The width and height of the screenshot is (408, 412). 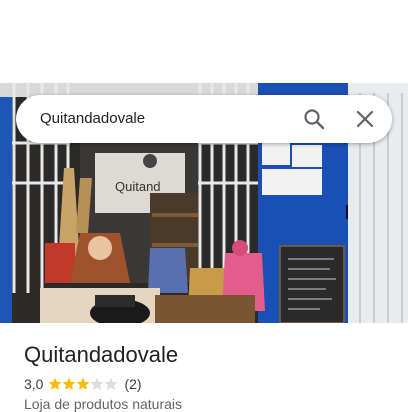 I want to click on close-icon, so click(x=365, y=119).